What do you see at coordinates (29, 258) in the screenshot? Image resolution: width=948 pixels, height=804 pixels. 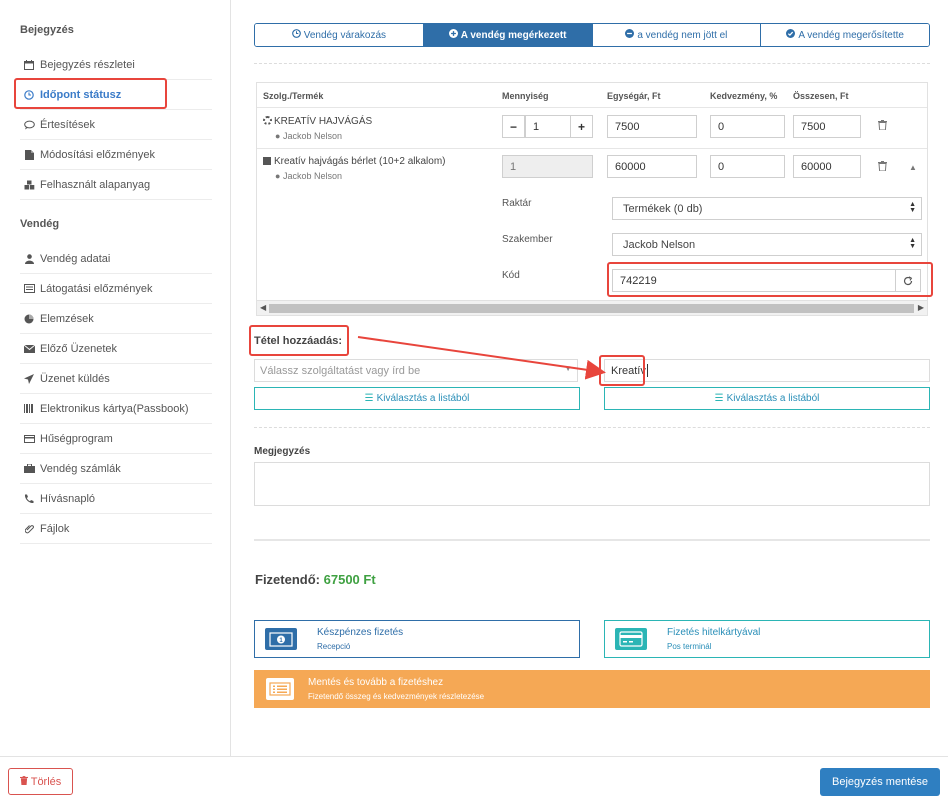 I see `user-icon` at bounding box center [29, 258].